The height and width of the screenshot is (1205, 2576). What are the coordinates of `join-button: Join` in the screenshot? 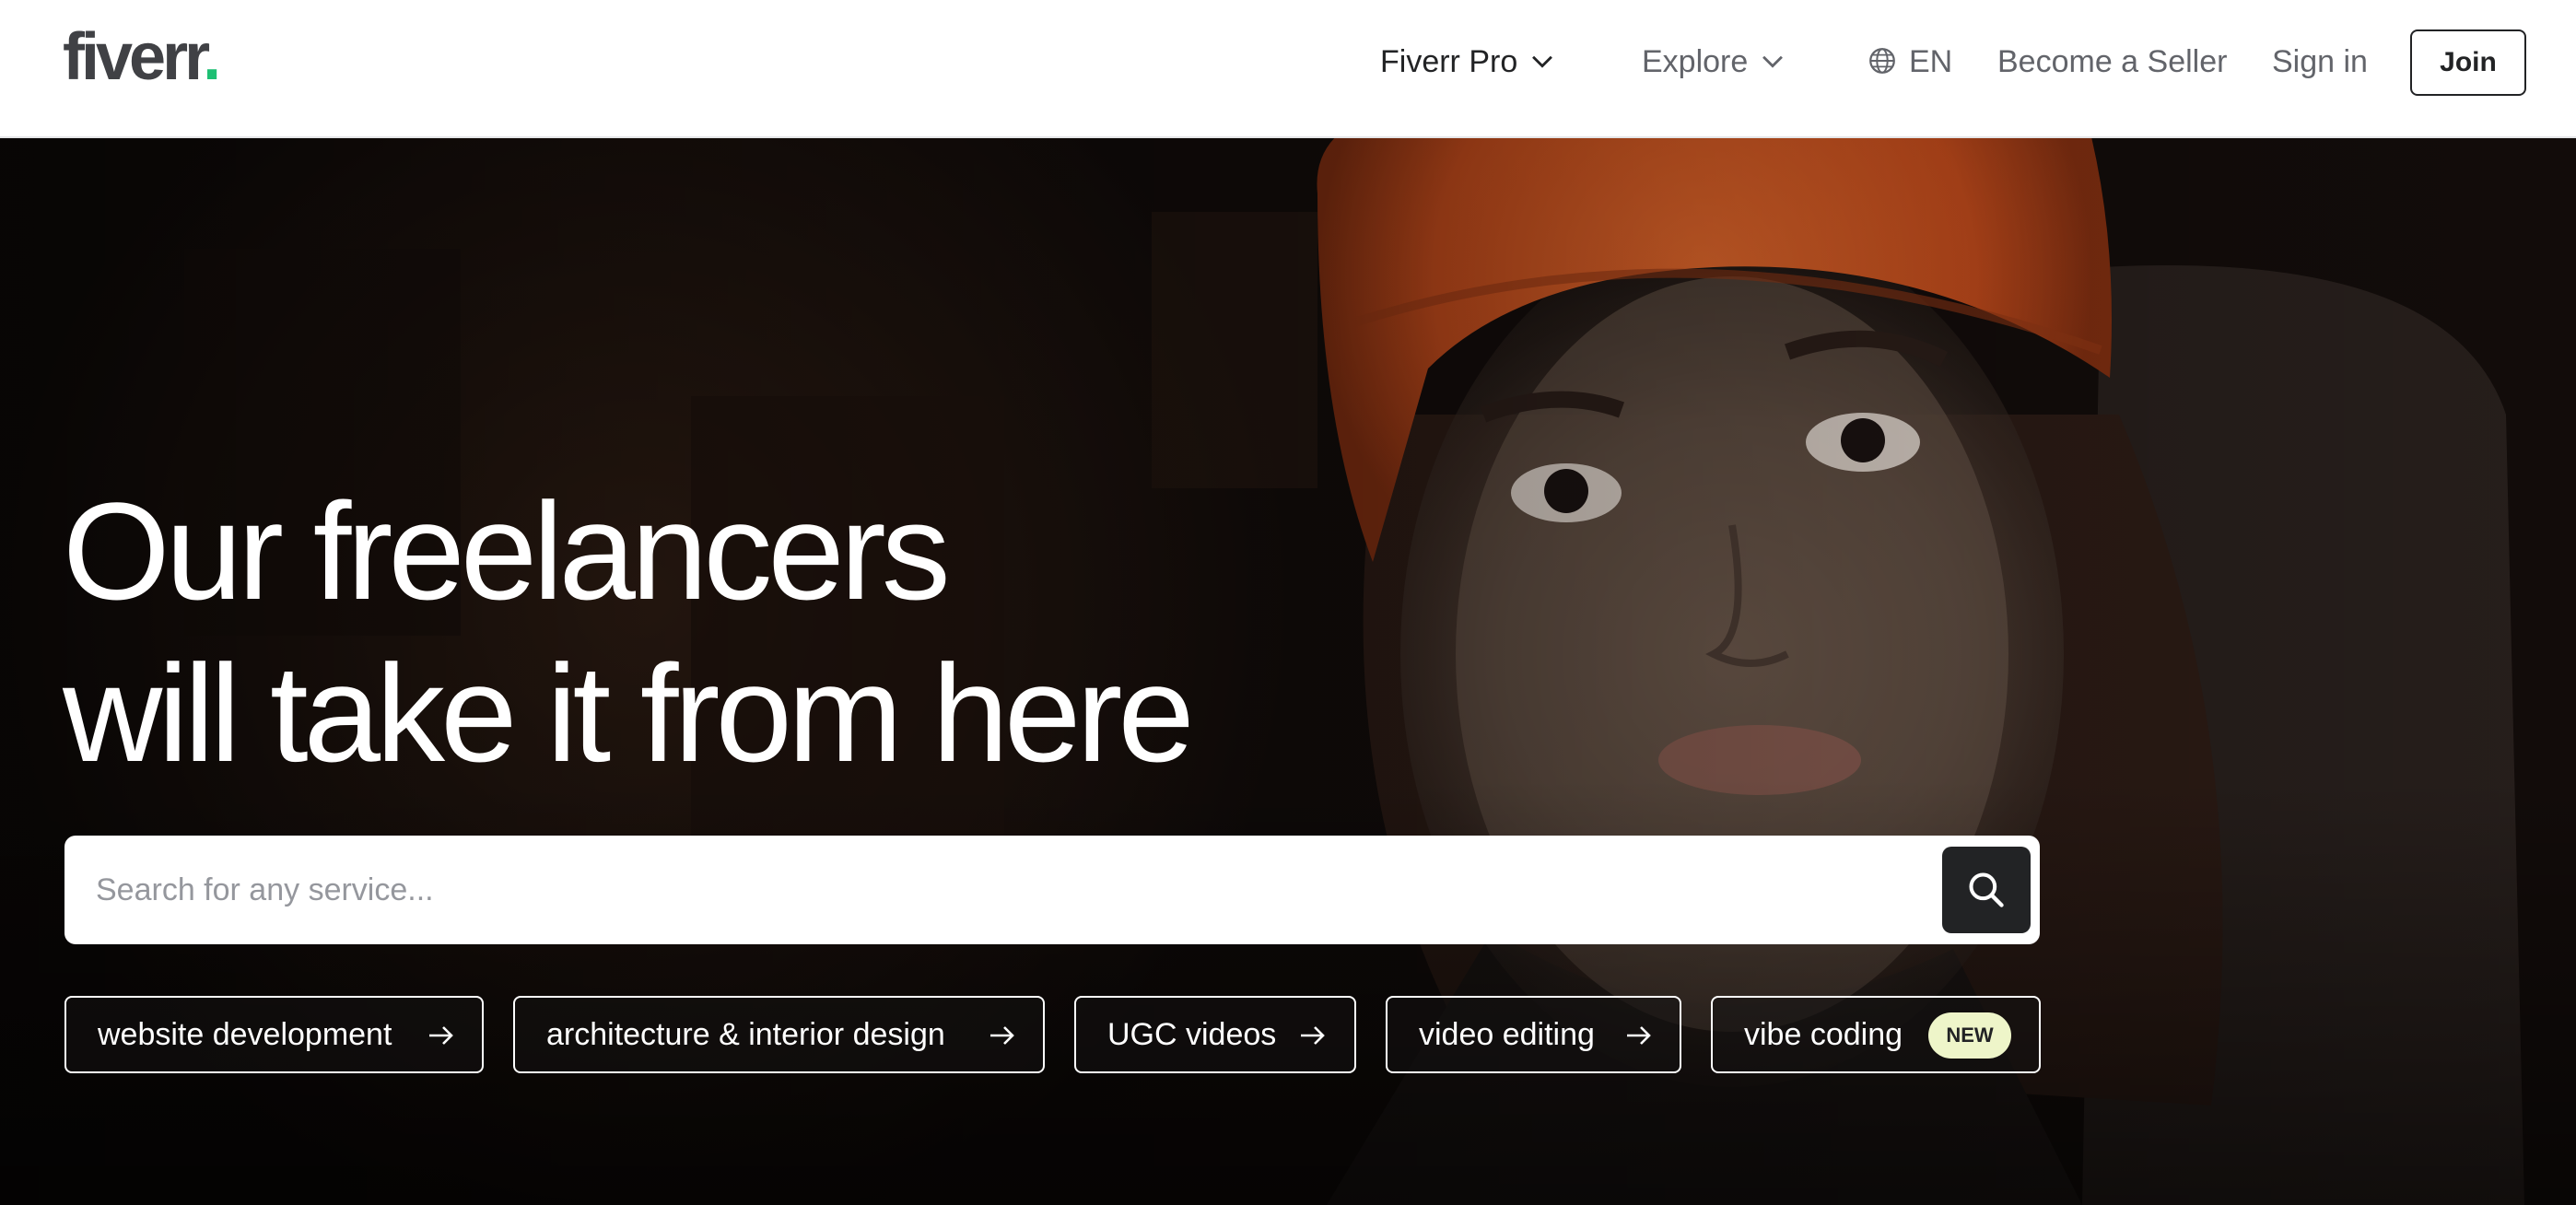 It's located at (2468, 62).